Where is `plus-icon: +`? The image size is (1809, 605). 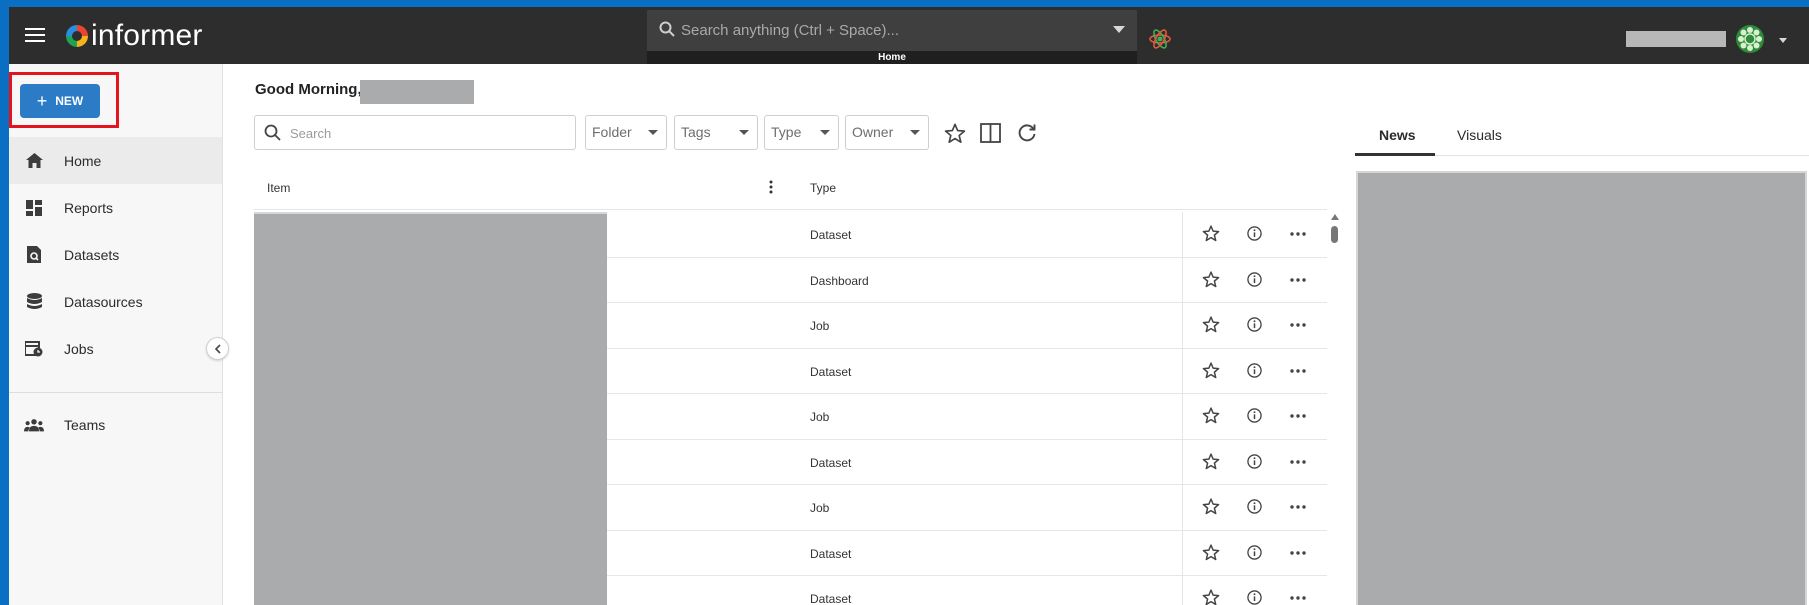
plus-icon: + is located at coordinates (42, 100).